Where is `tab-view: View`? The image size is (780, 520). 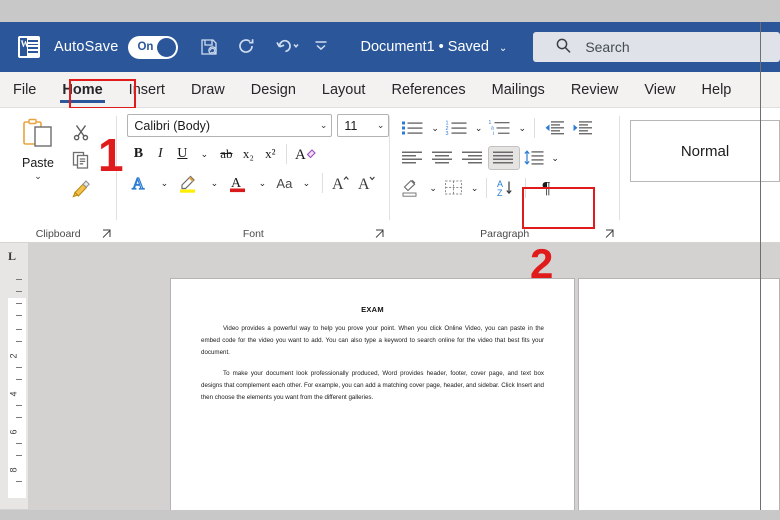
tab-view: View is located at coordinates (659, 90).